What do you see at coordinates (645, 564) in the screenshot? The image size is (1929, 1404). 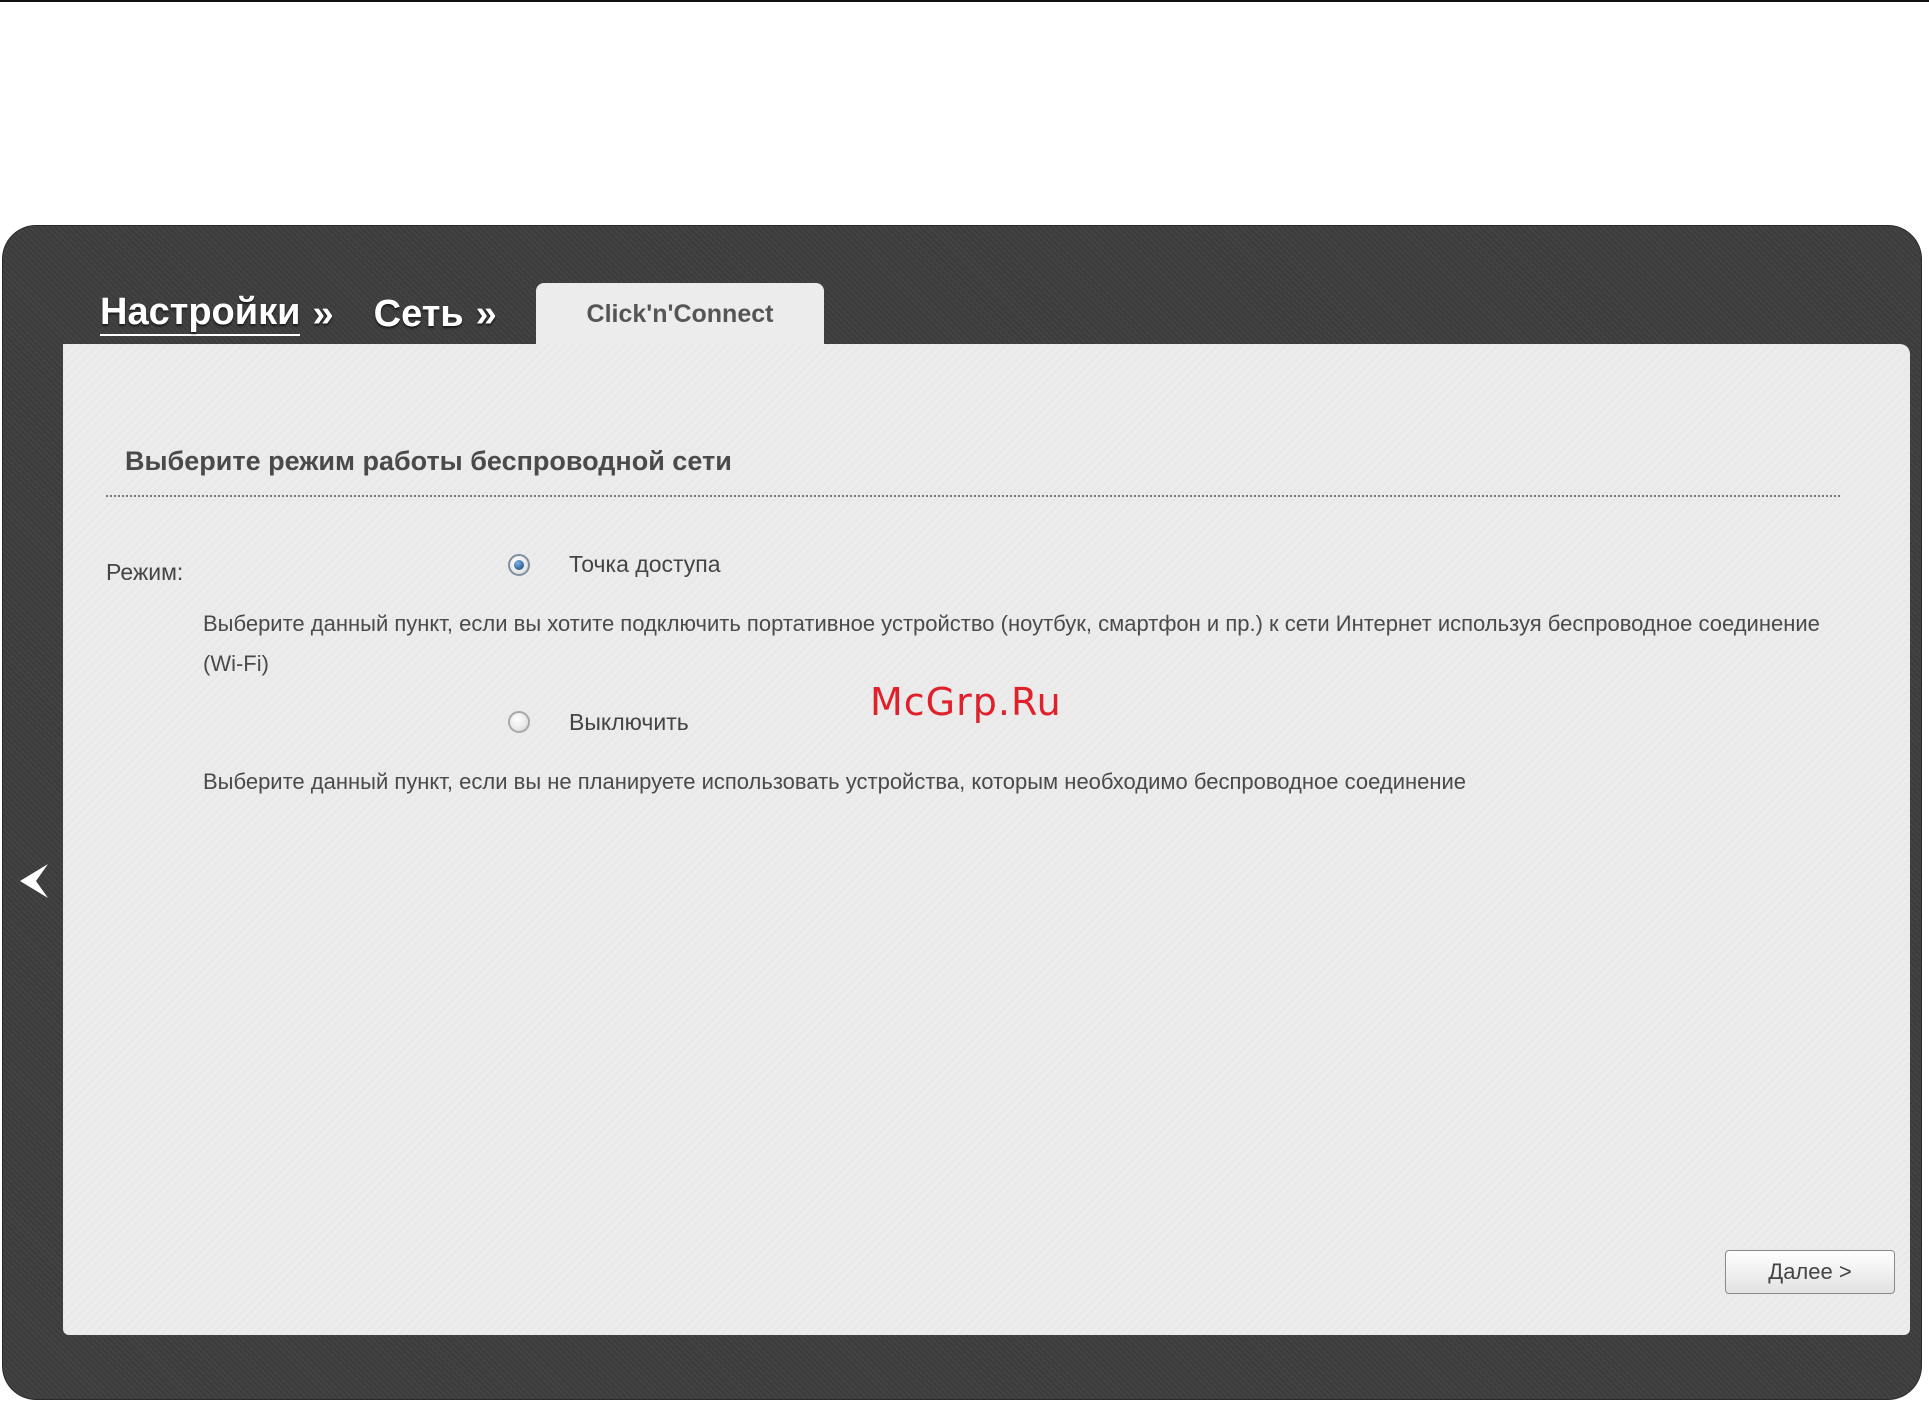 I see `access-point-label: Точка доступа` at bounding box center [645, 564].